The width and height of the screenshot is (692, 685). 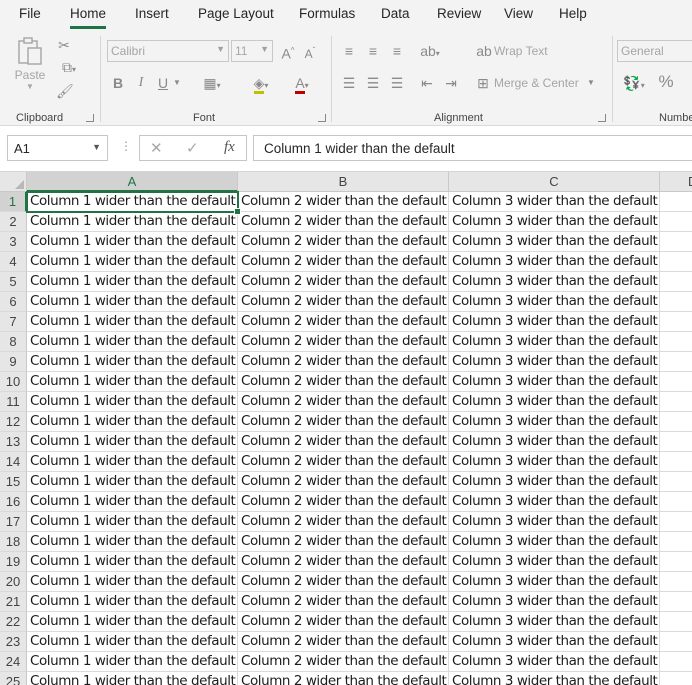 What do you see at coordinates (132, 678) in the screenshot?
I see `cell-a25: Column 1 wider than the default` at bounding box center [132, 678].